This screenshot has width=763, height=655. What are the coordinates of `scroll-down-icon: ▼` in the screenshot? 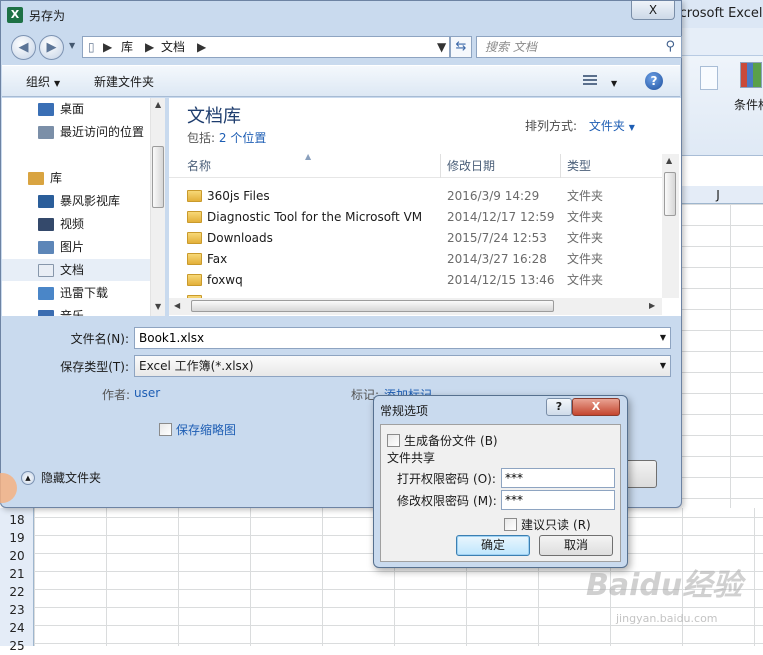 It's located at (158, 306).